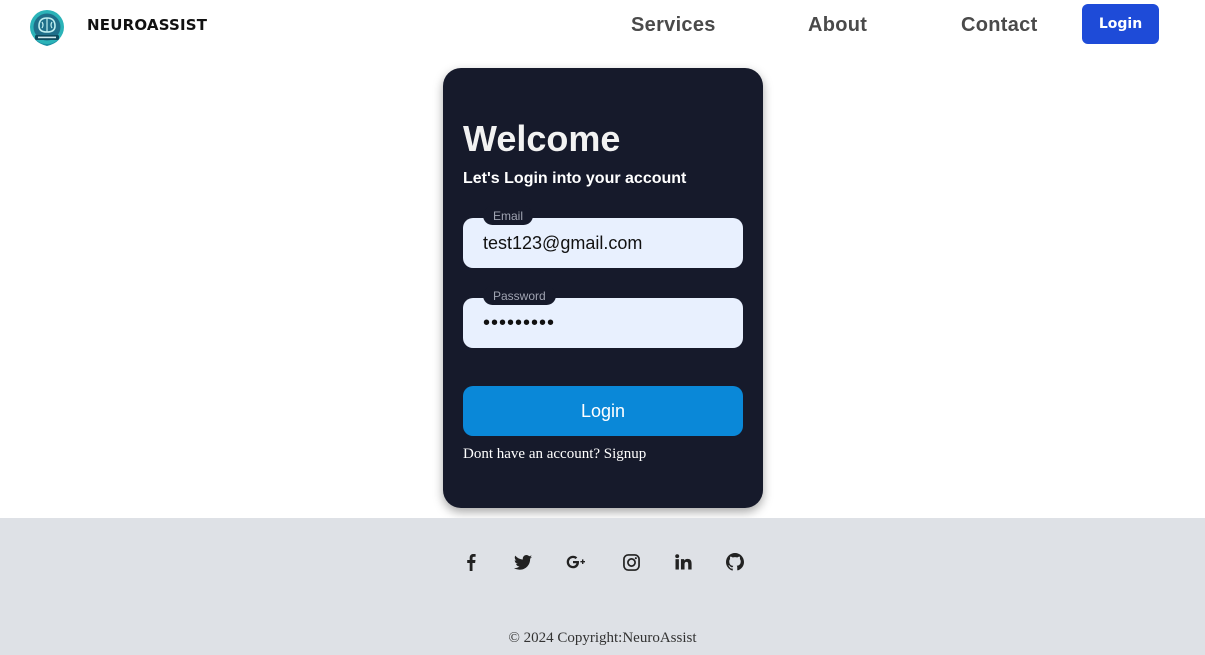 The height and width of the screenshot is (655, 1205). What do you see at coordinates (577, 562) in the screenshot?
I see `google-plus-icon` at bounding box center [577, 562].